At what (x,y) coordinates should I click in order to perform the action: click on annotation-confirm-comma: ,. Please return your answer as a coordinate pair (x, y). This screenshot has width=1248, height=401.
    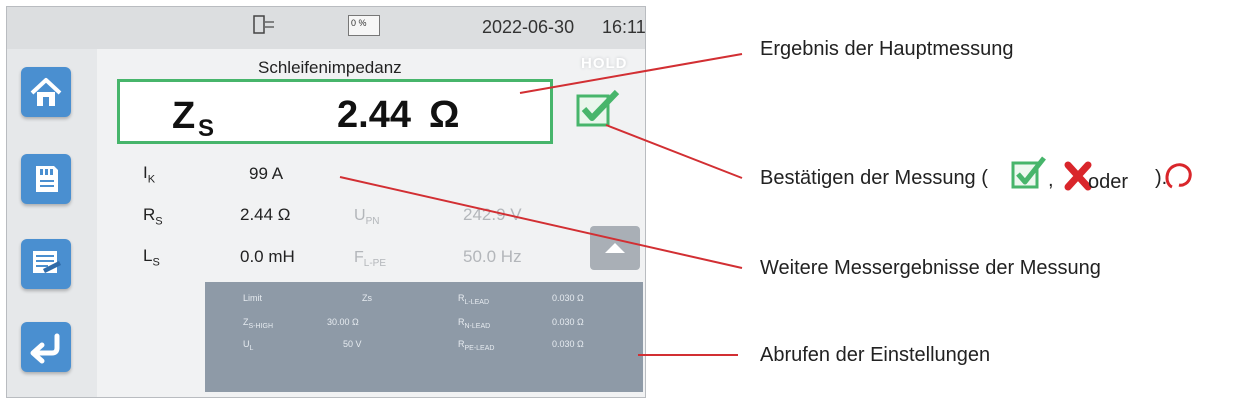
    Looking at the image, I should click on (1051, 180).